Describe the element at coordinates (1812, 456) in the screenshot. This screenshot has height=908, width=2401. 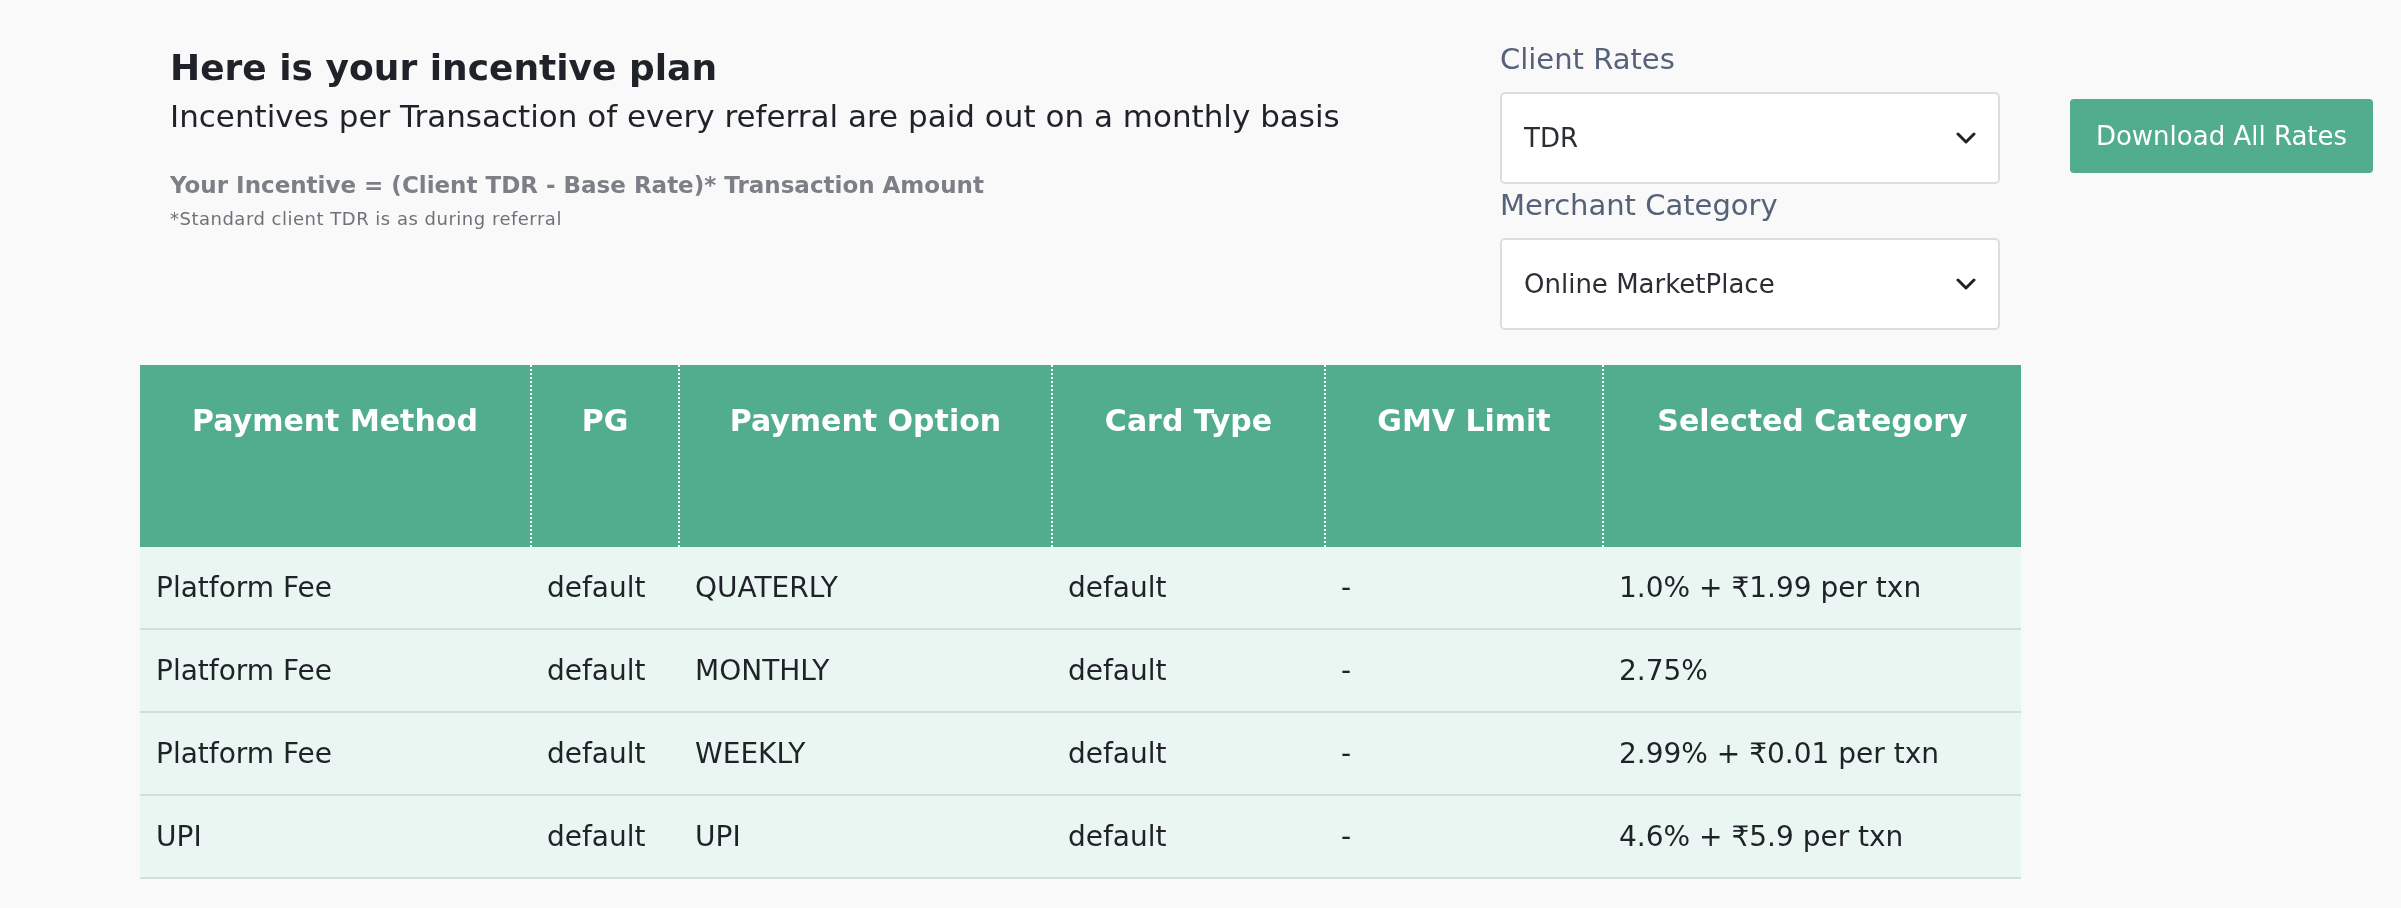
I see `column-header: Selected Category` at that location.